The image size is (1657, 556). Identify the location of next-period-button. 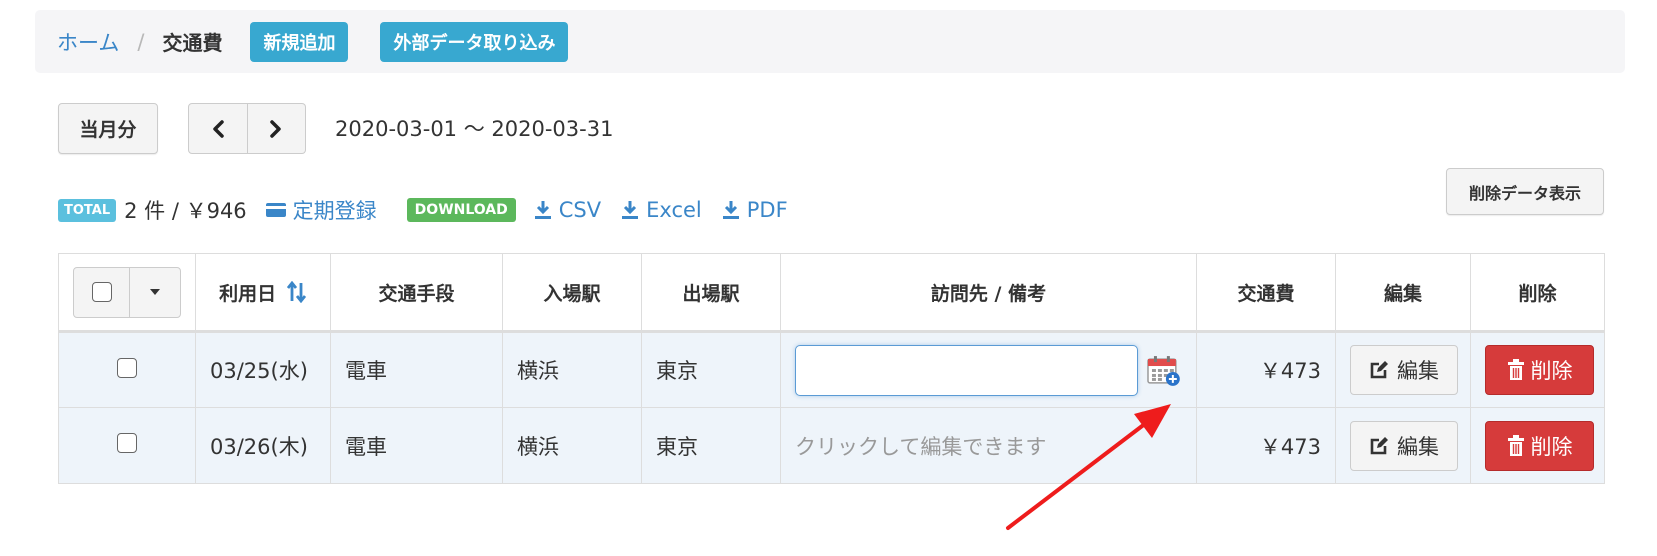
(276, 128).